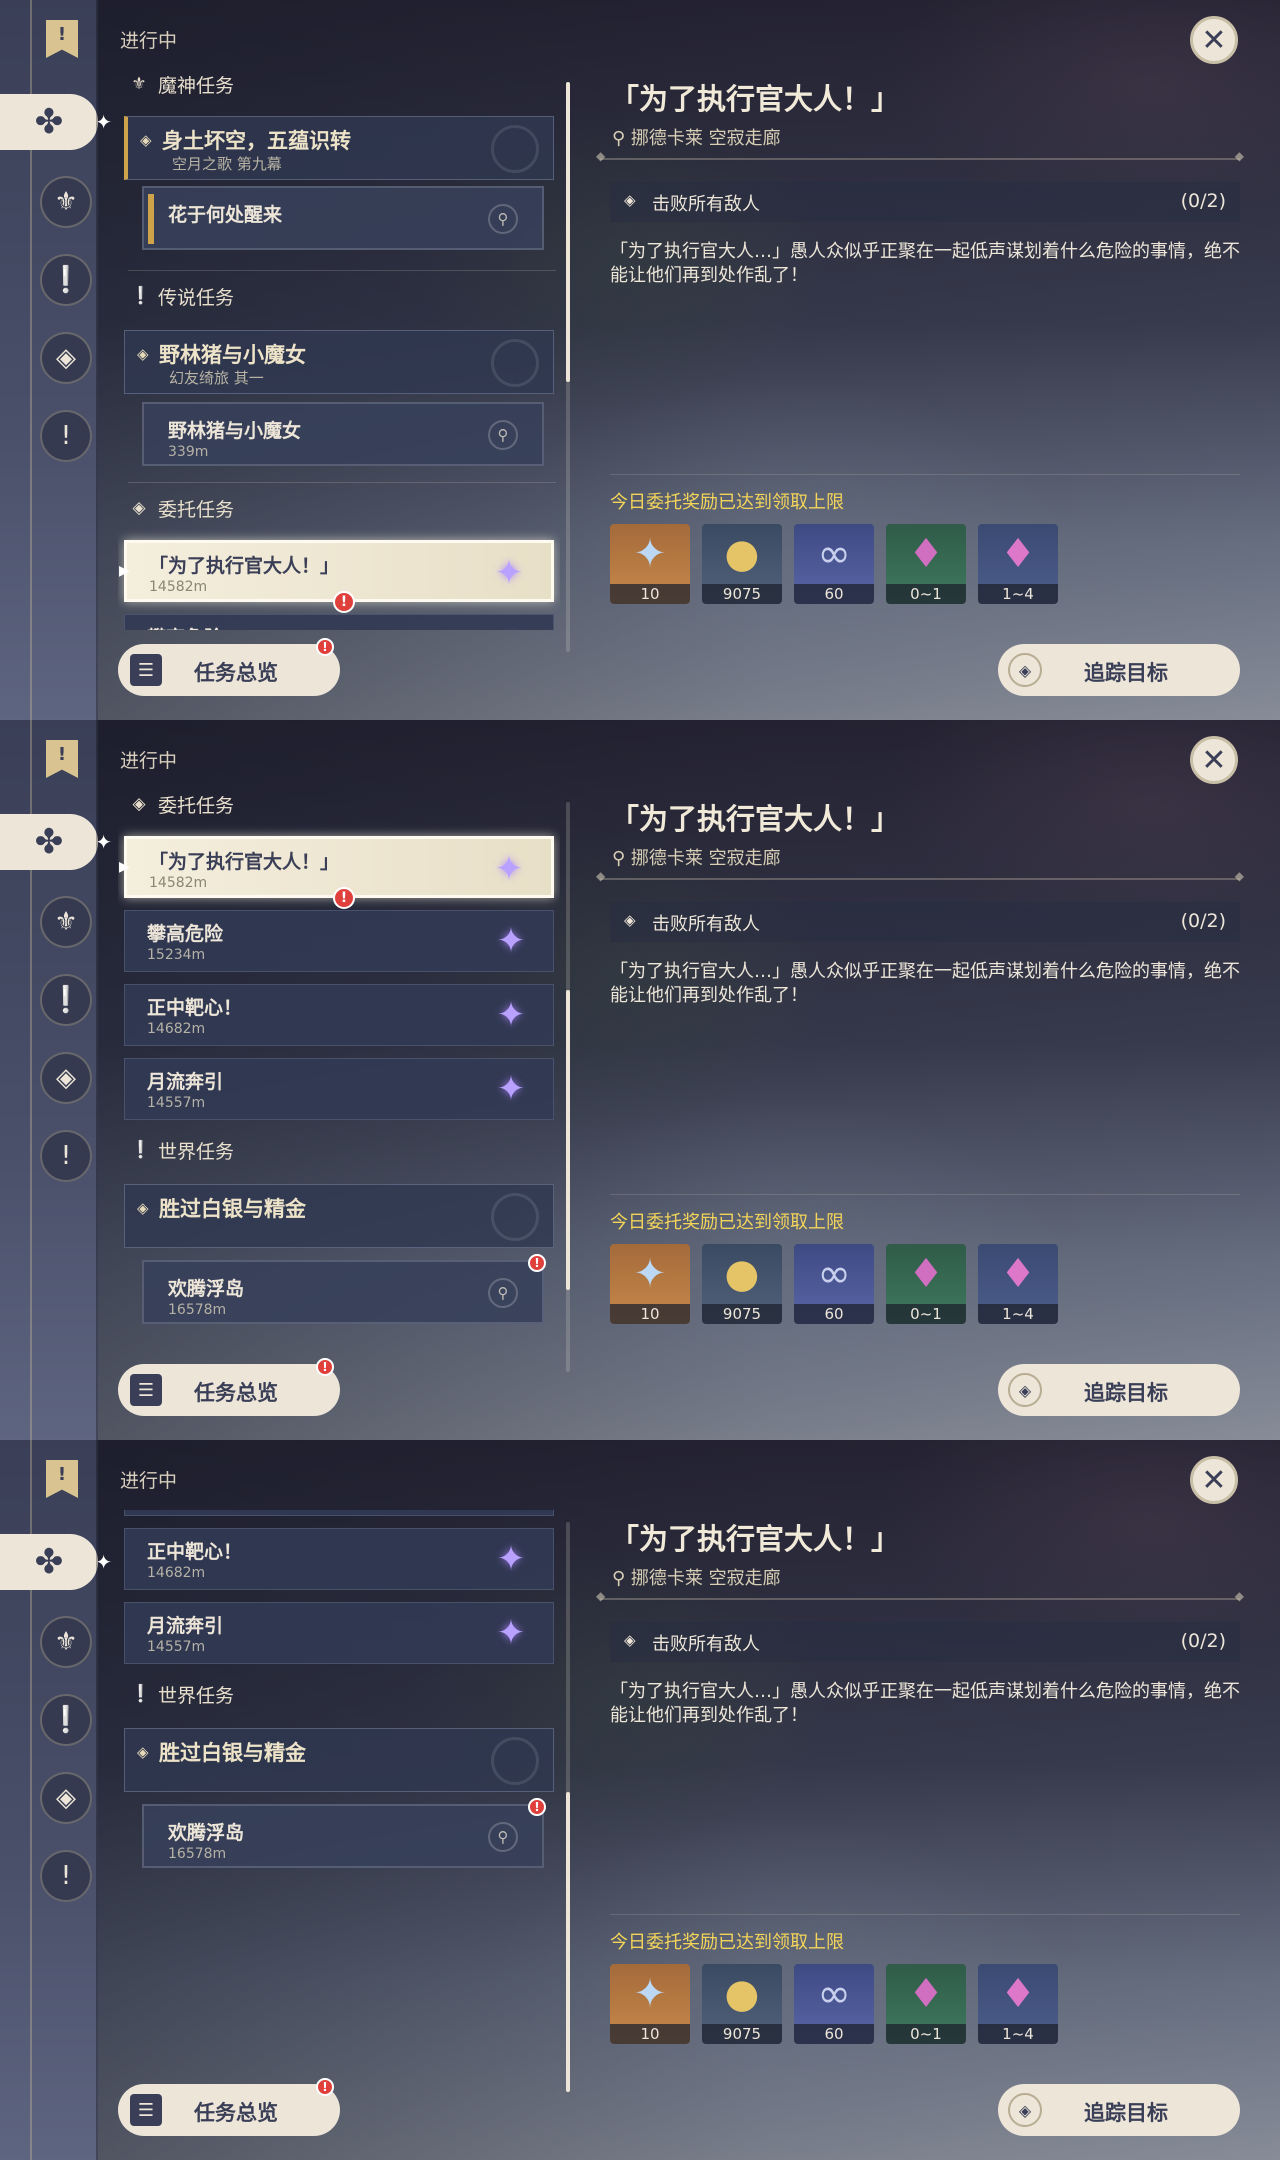  What do you see at coordinates (834, 1994) in the screenshot?
I see `companionship-exp-icon: ∞` at bounding box center [834, 1994].